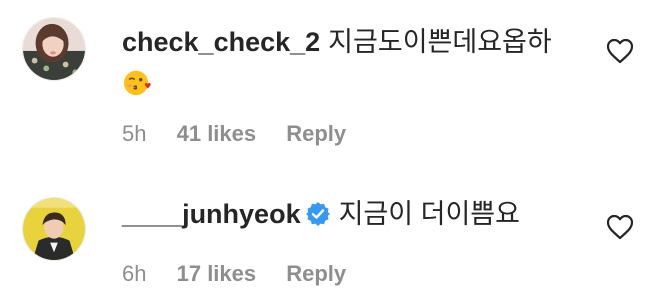 This screenshot has width=652, height=302. I want to click on verified-badge-icon, so click(317, 214).